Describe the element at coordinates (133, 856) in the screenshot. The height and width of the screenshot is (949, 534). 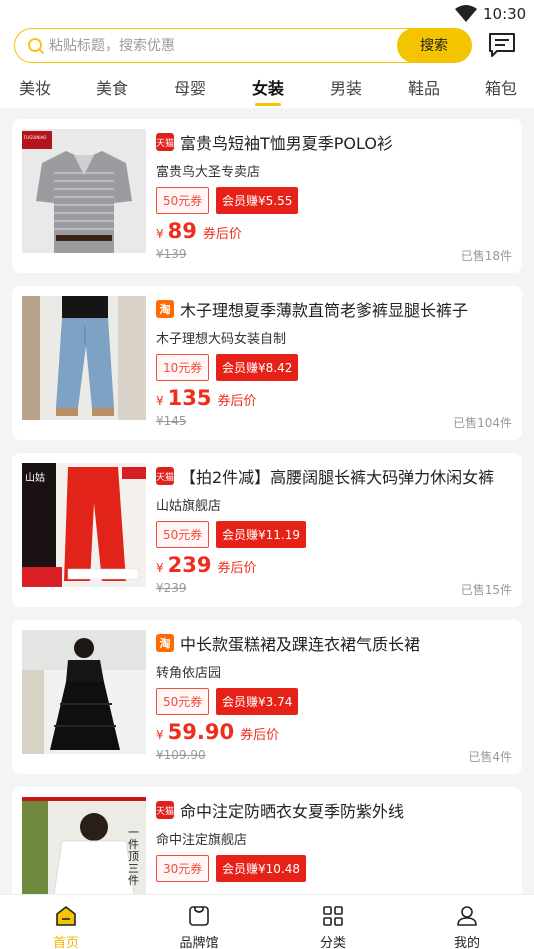
I see `promo-text: 一件顶三件` at that location.